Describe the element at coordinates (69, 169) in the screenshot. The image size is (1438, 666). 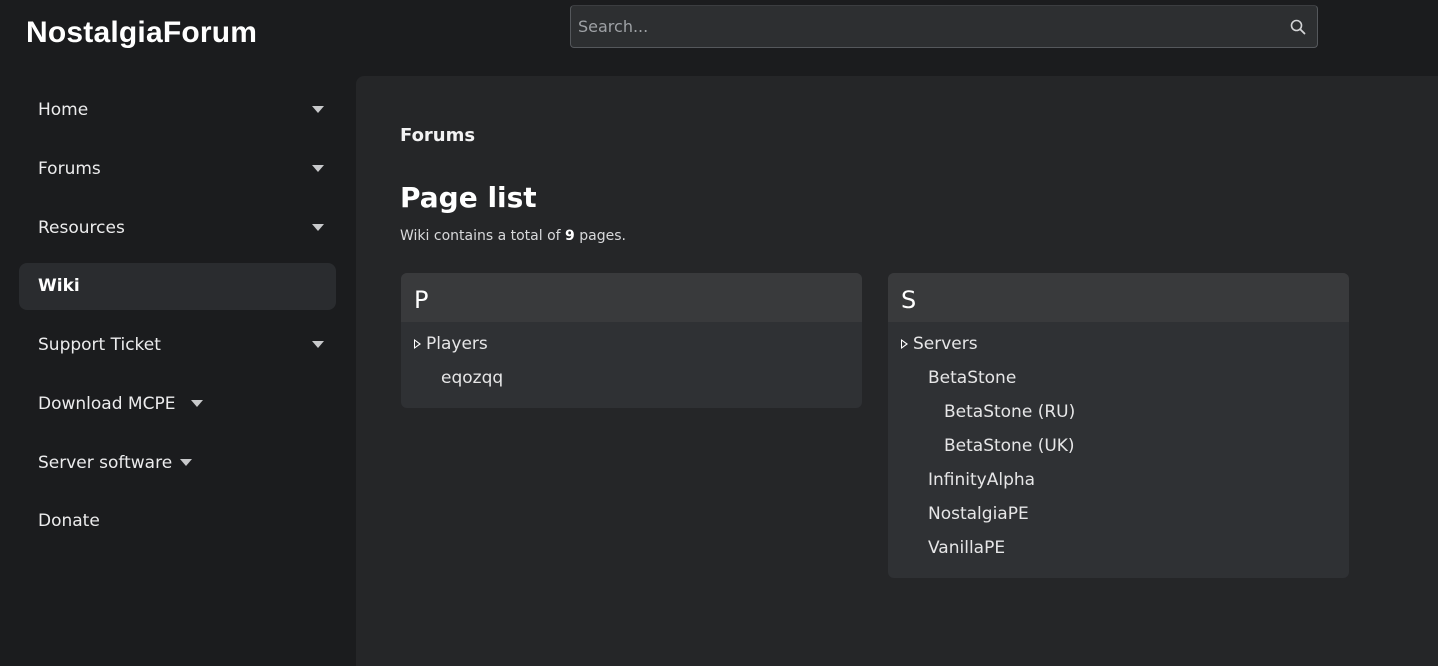
I see `nav-item-label: Forums` at that location.